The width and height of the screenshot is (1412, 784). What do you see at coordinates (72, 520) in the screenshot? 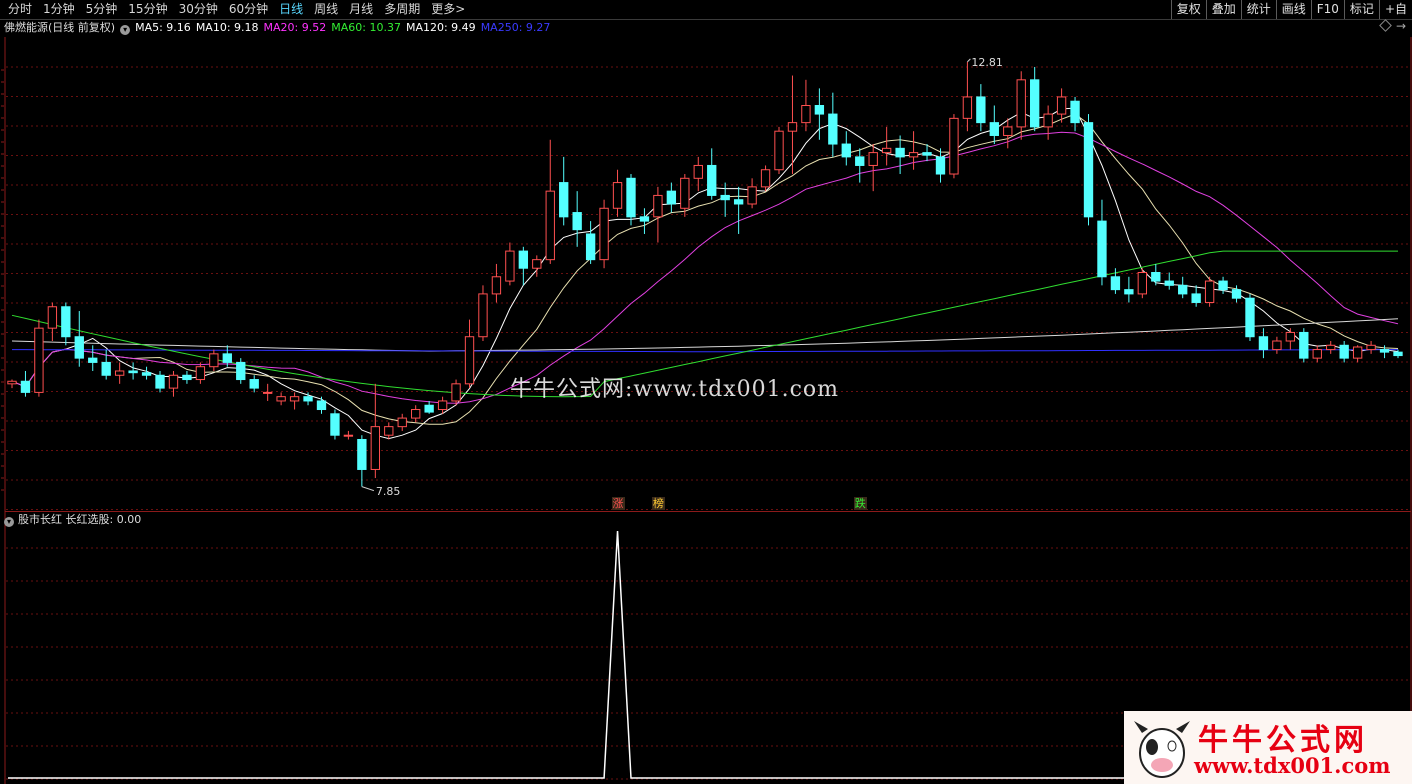
I see `indicator-label: ▾ 股市长红 长红选股: 0.00` at bounding box center [72, 520].